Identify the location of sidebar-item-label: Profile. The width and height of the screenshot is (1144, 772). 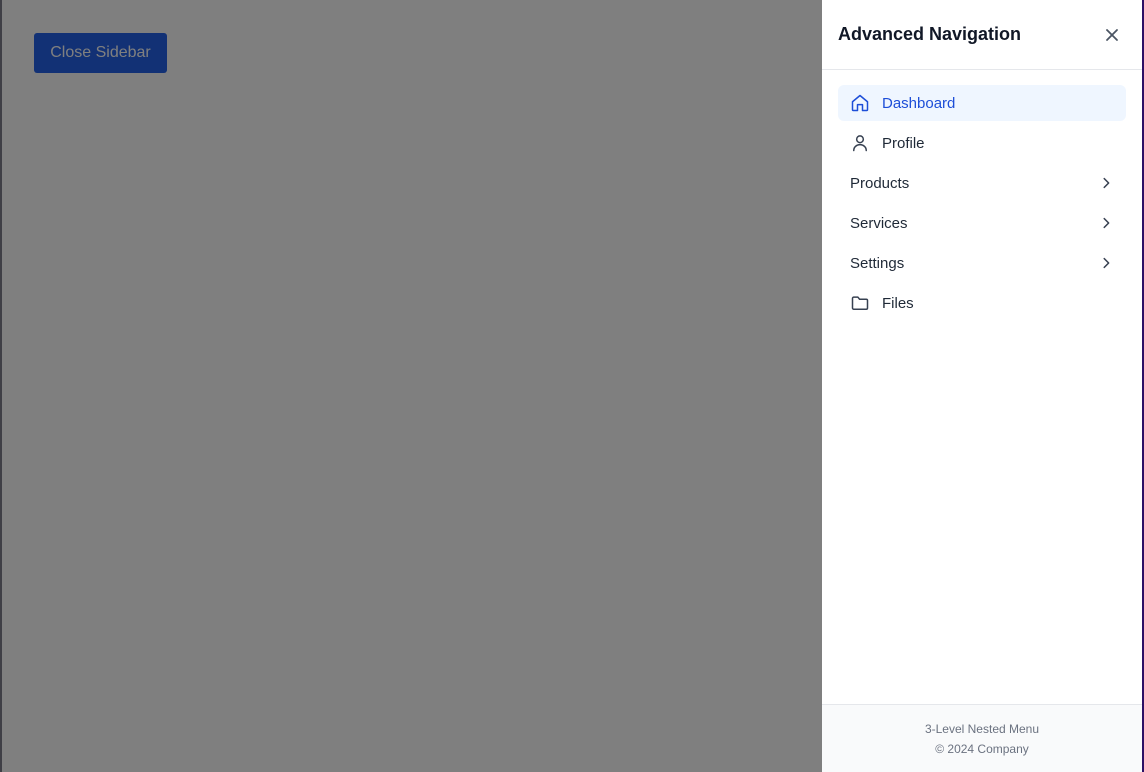
(903, 143).